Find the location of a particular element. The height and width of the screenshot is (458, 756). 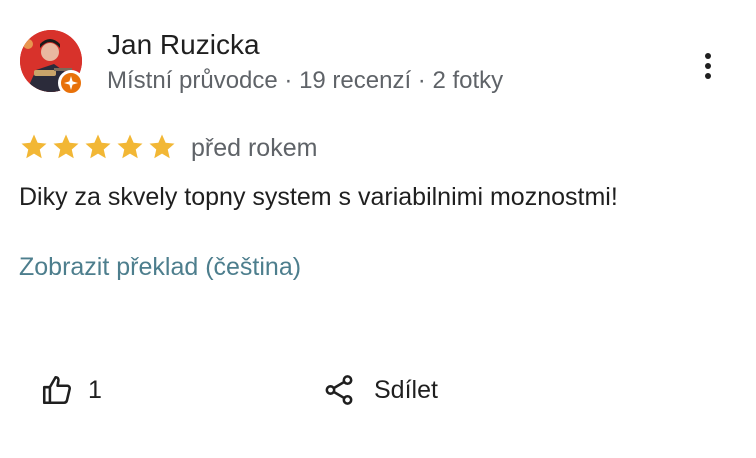

author-name: Jan Ruzicka is located at coordinates (183, 45).